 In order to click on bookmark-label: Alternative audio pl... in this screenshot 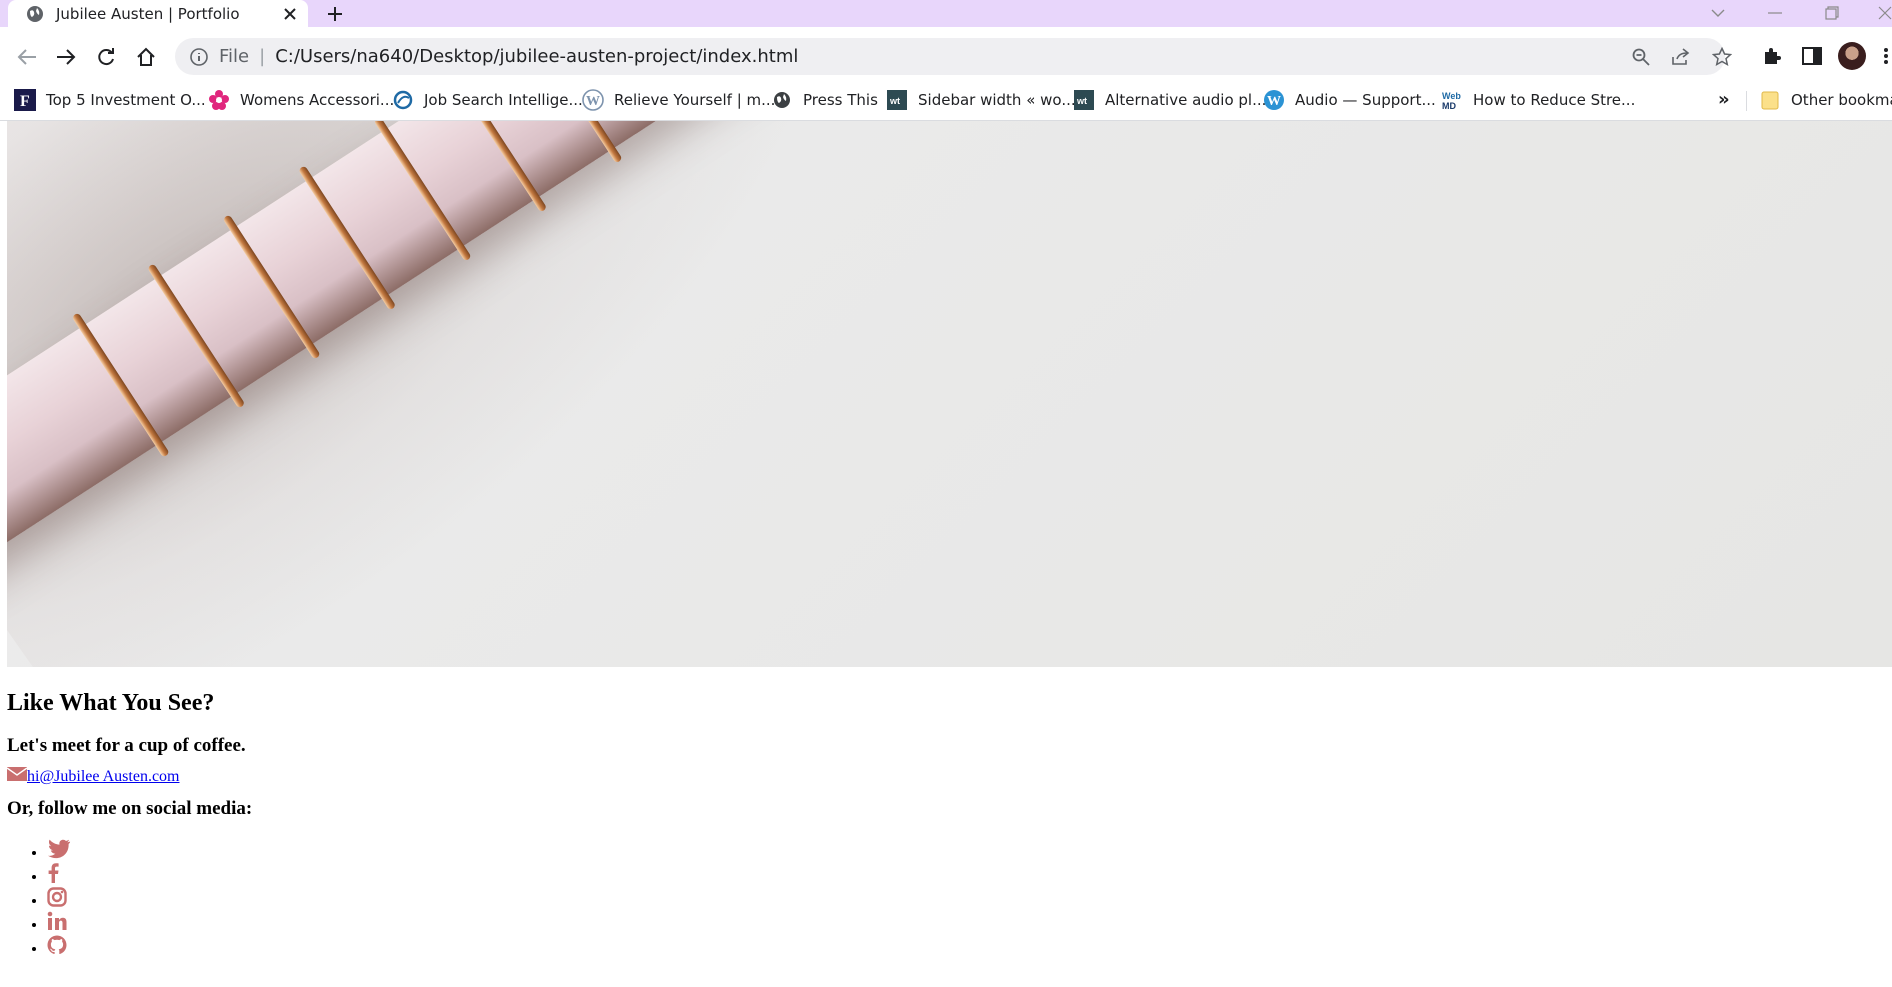, I will do `click(1186, 100)`.